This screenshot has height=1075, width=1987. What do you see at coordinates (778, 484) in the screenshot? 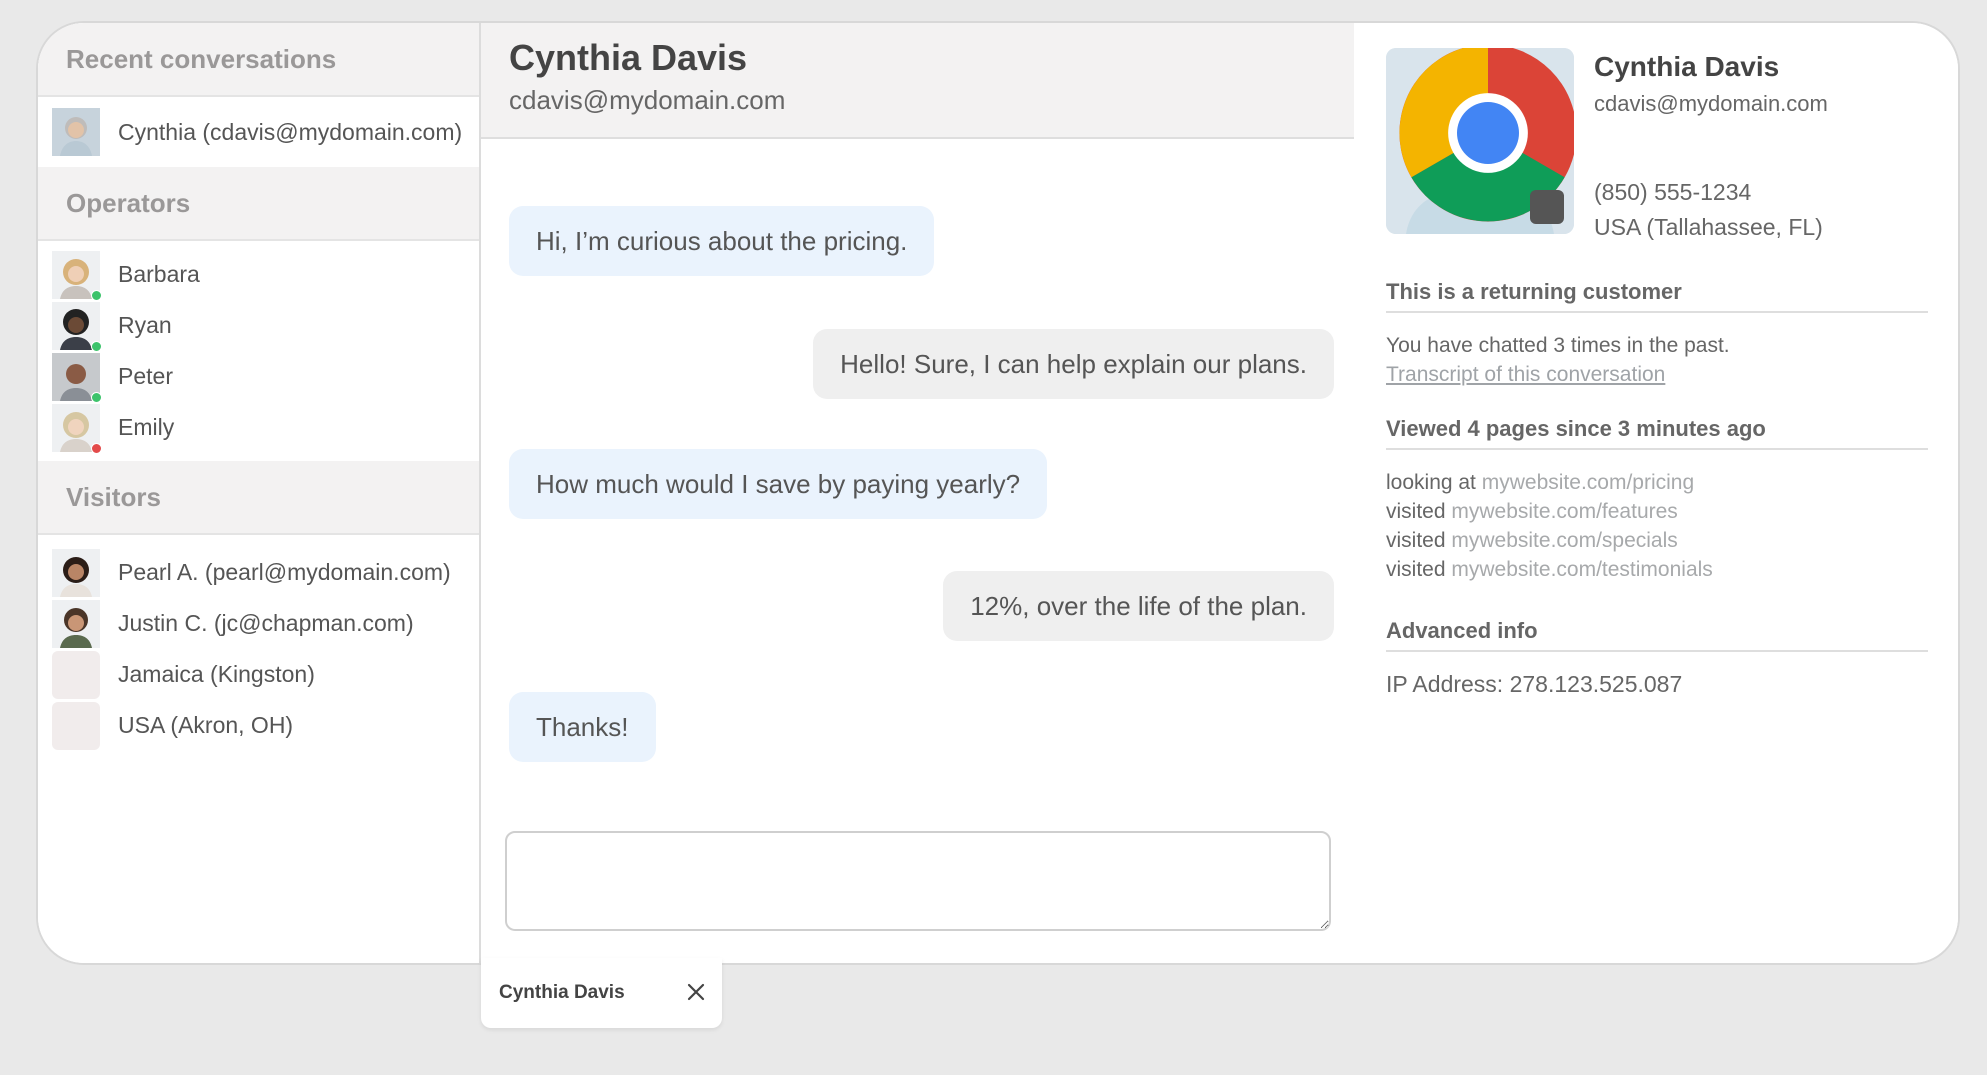
I see `visitor-message: How much would I save by paying yearly?` at bounding box center [778, 484].